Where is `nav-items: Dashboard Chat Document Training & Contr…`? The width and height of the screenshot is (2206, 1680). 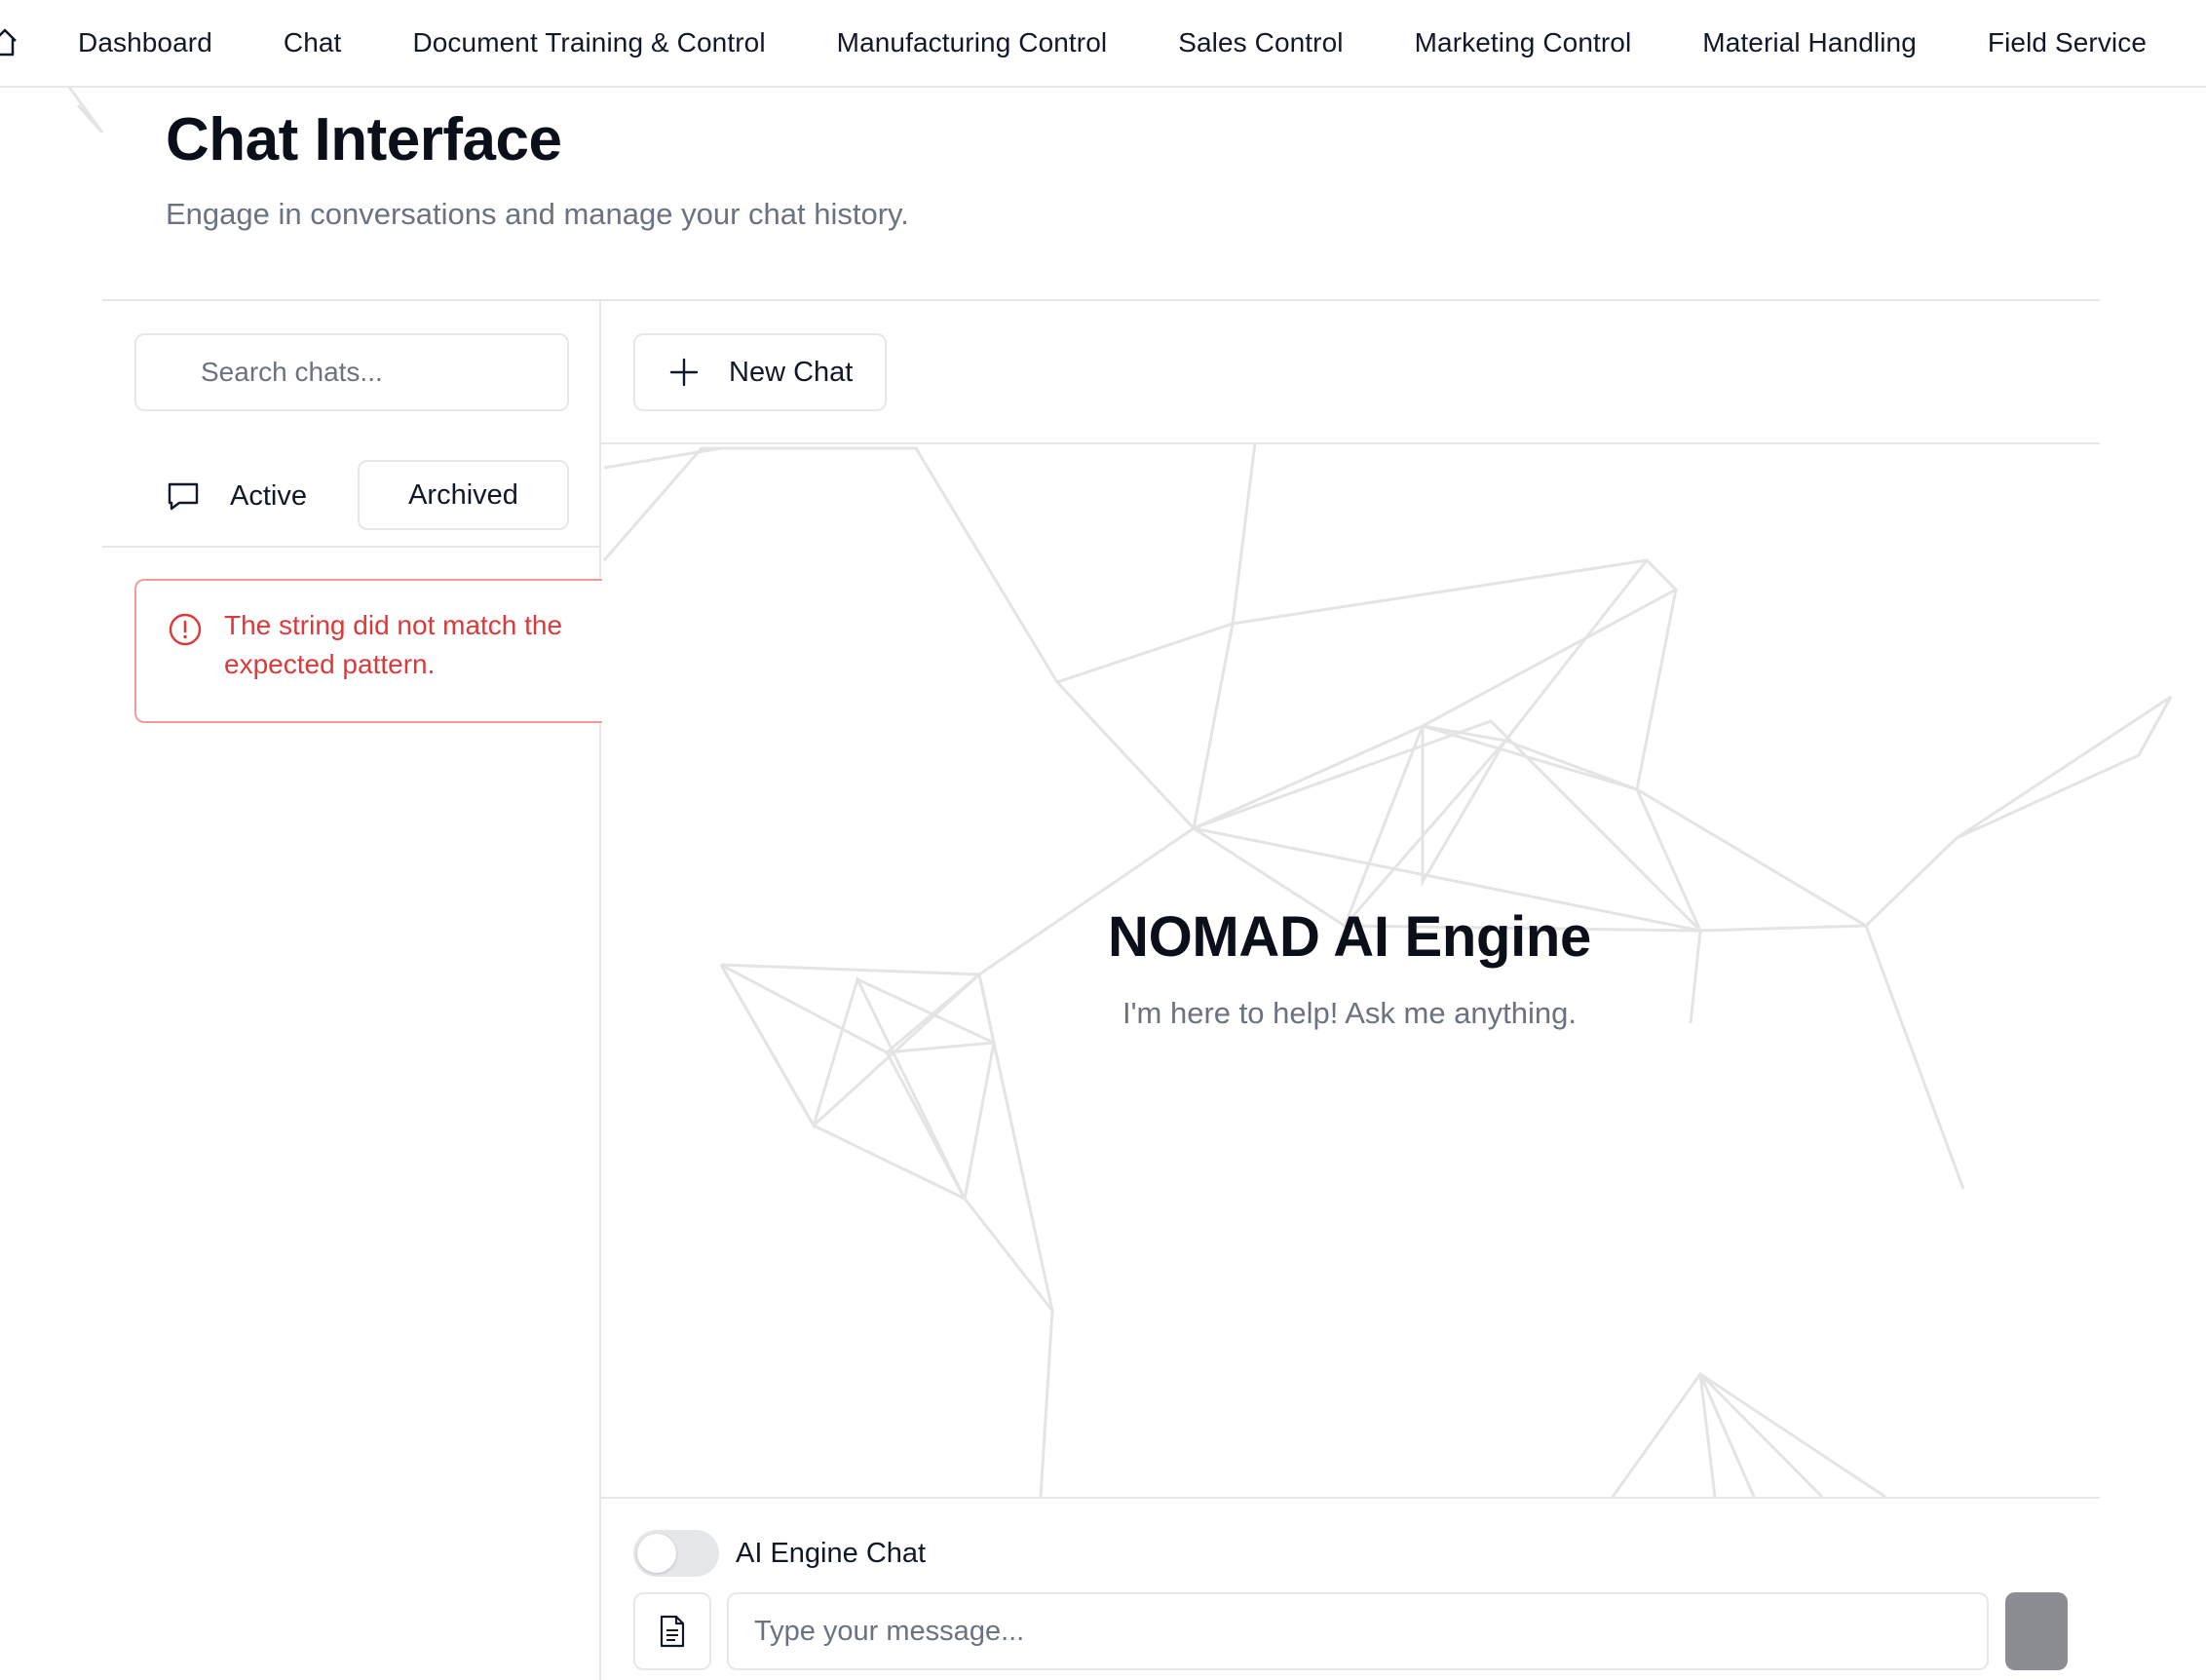 nav-items: Dashboard Chat Document Training & Contr… is located at coordinates (1142, 43).